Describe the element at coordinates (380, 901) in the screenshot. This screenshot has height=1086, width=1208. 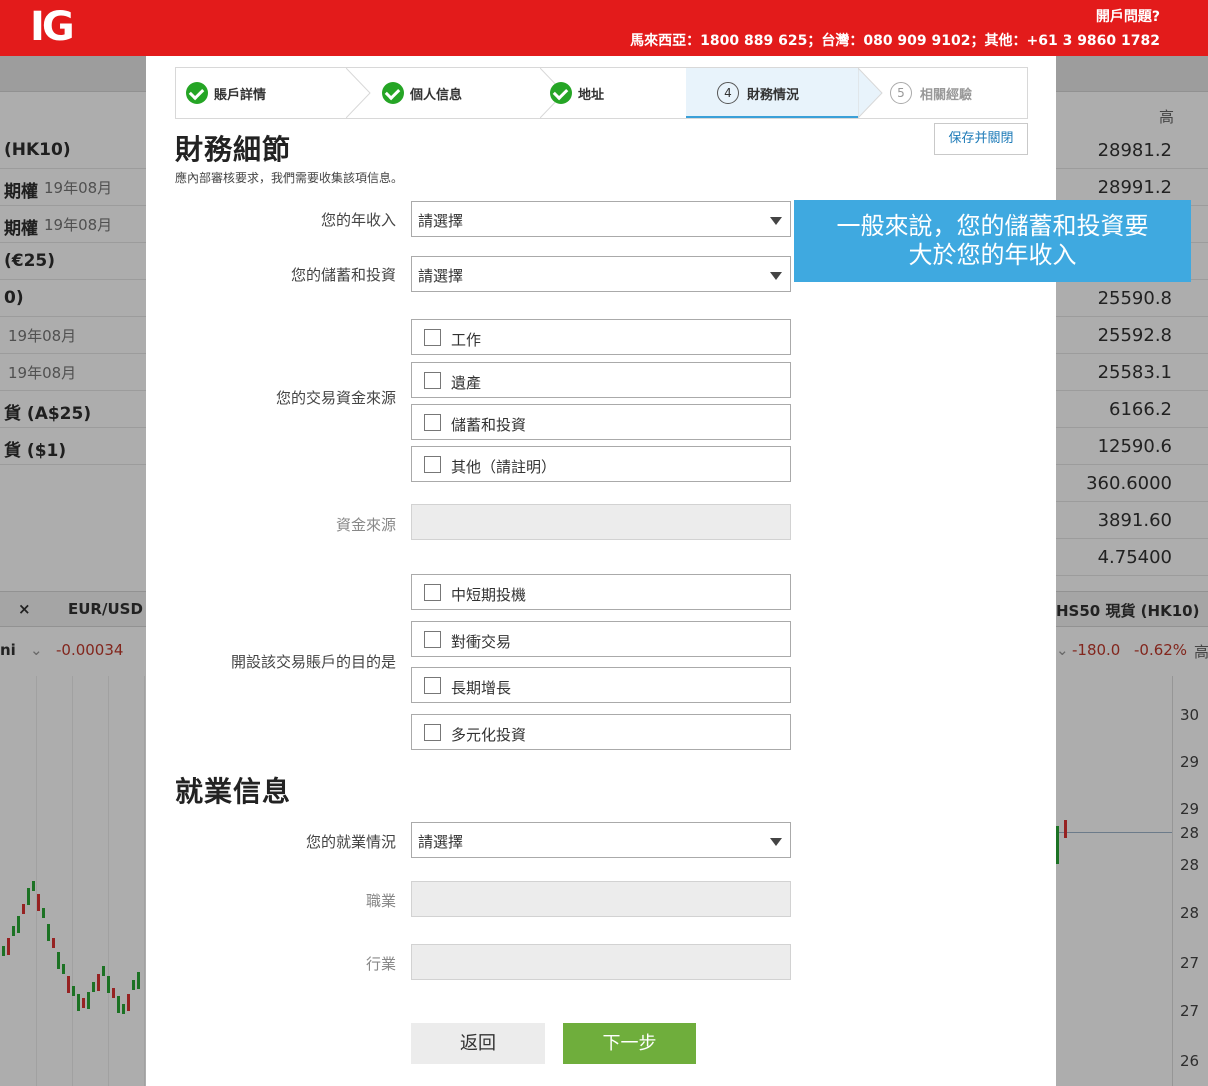
I see `occupation-label: 職業` at that location.